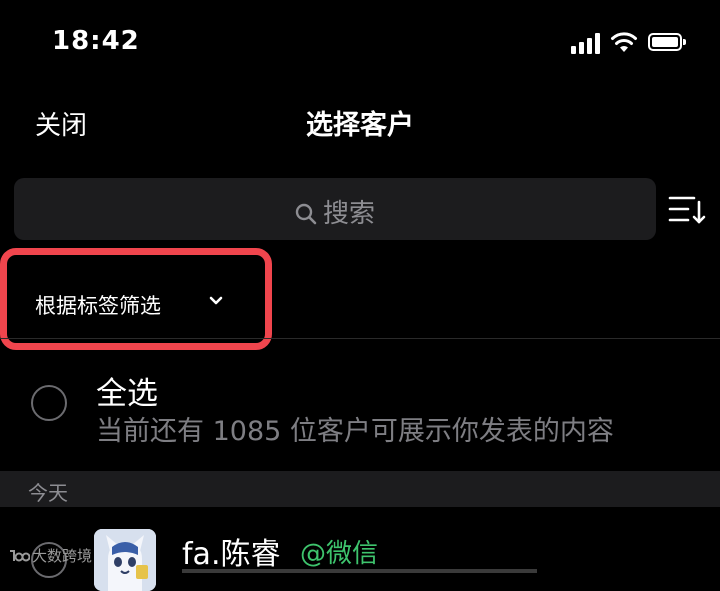  I want to click on tag-filter-highlight: 根据标签筛选, so click(136, 299).